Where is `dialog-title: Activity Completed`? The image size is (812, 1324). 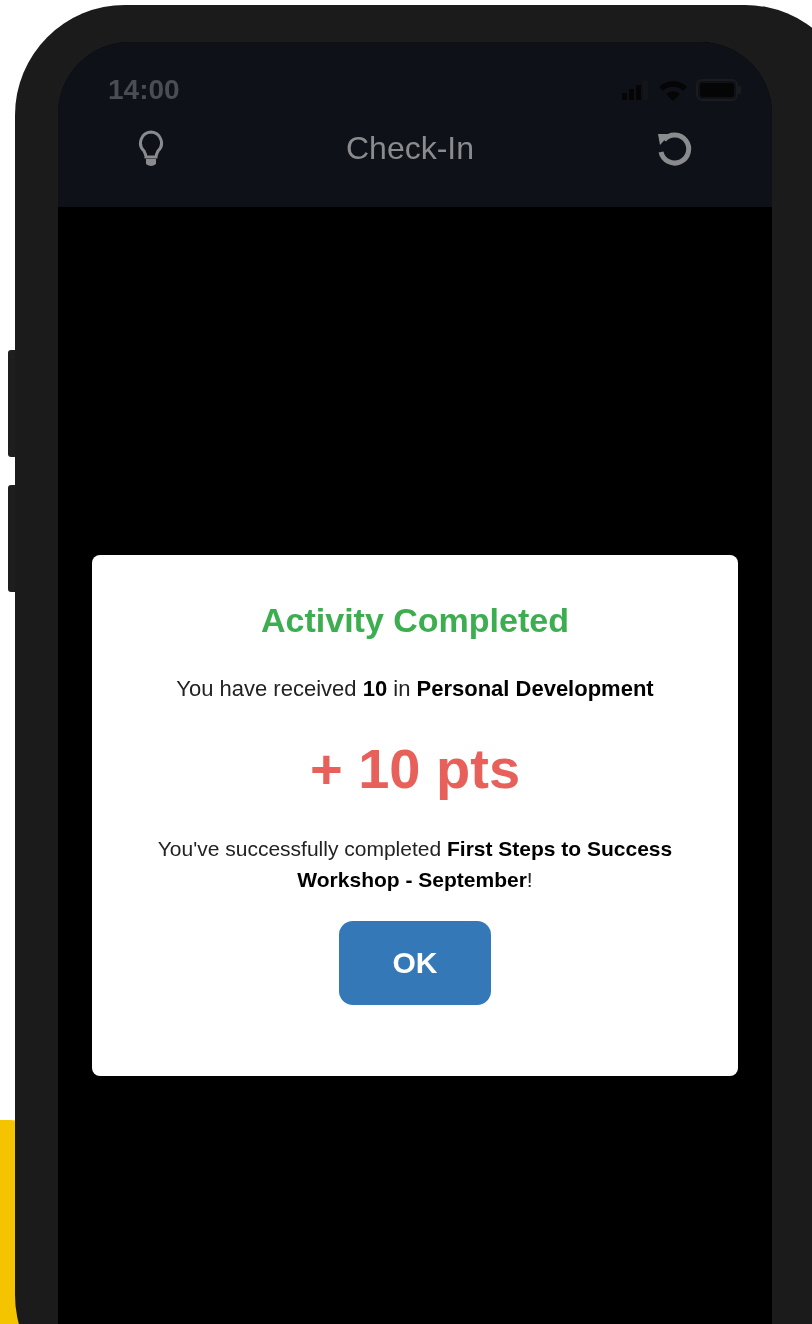 dialog-title: Activity Completed is located at coordinates (415, 620).